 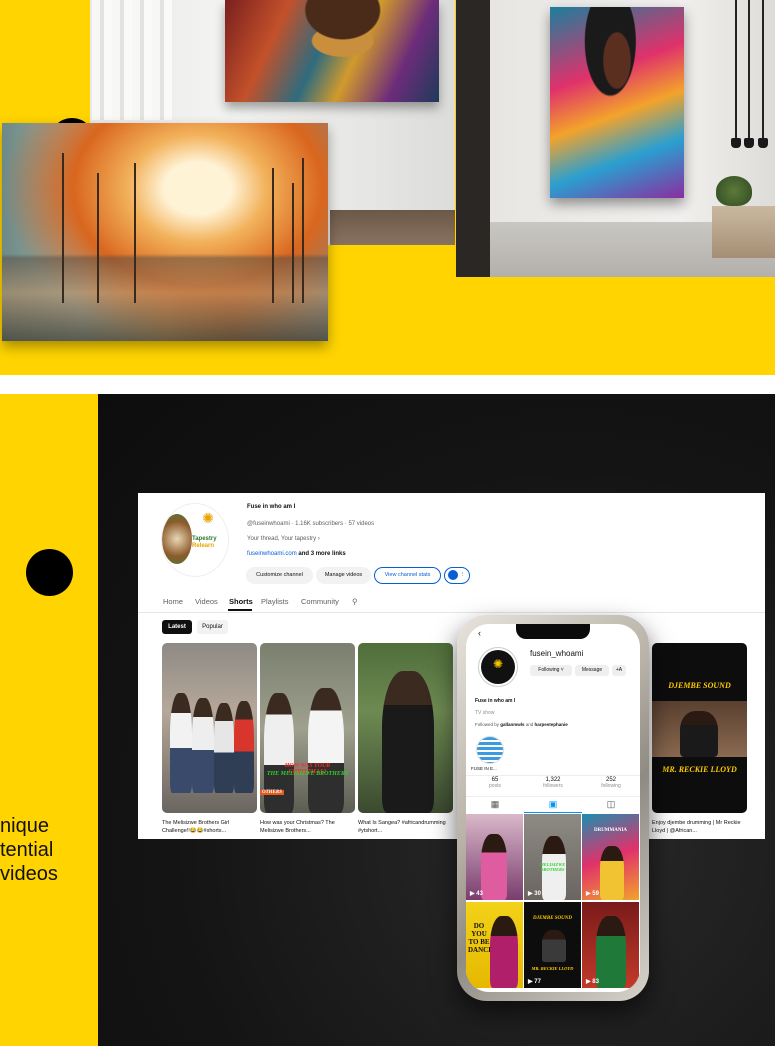 What do you see at coordinates (553, 631) in the screenshot?
I see `phone-notch` at bounding box center [553, 631].